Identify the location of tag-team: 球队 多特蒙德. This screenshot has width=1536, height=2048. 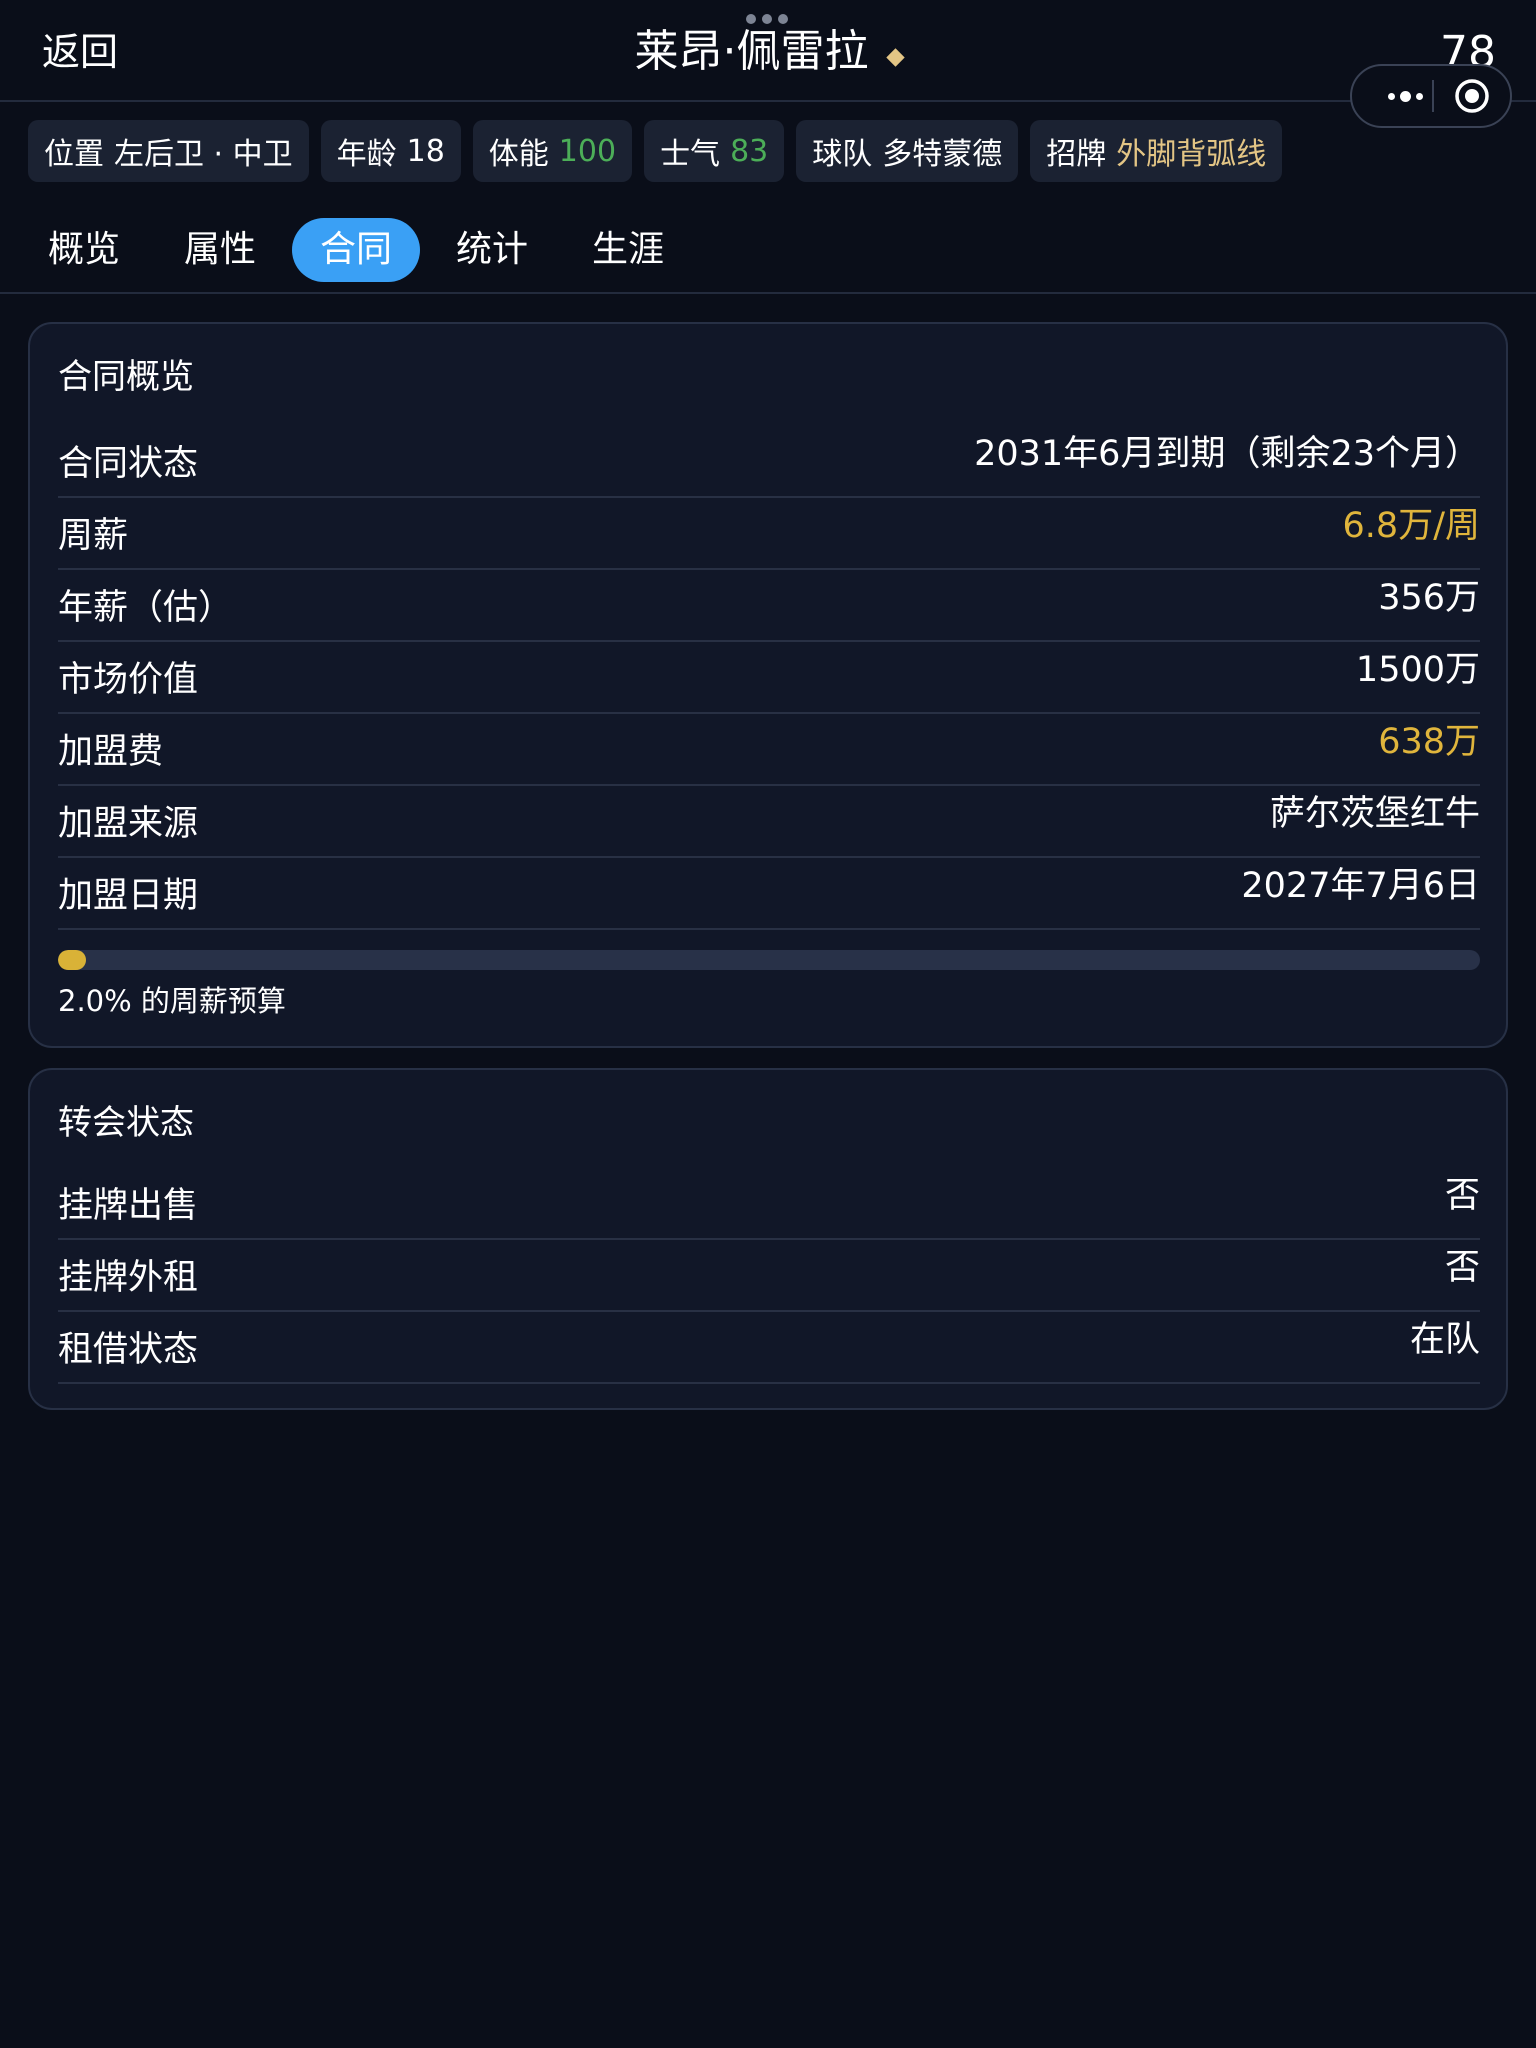
(907, 151).